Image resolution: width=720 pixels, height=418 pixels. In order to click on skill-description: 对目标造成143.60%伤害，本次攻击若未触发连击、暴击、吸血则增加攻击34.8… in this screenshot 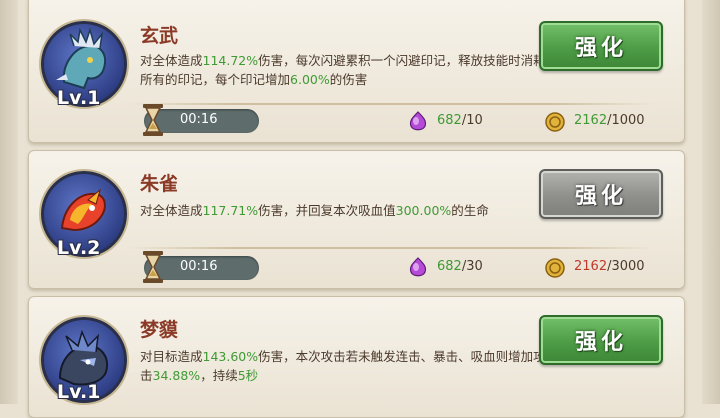, I will do `click(343, 366)`.